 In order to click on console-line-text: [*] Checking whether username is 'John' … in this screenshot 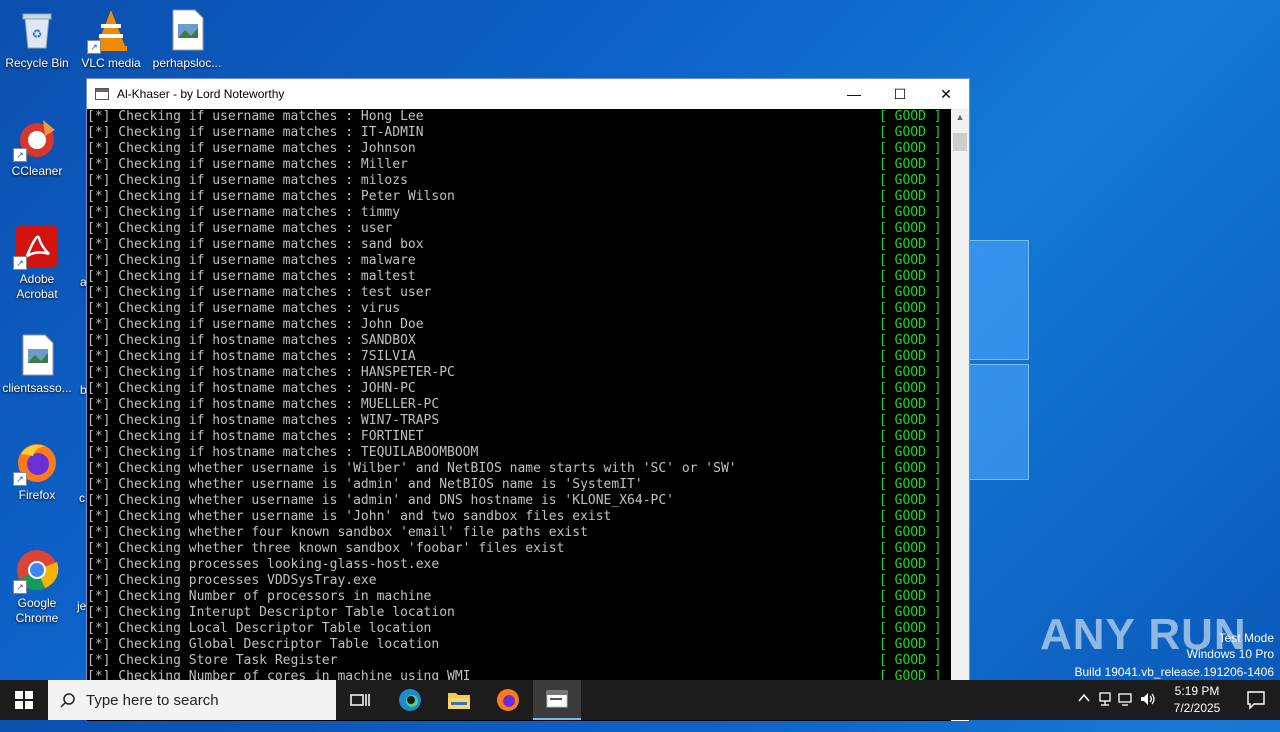, I will do `click(349, 516)`.